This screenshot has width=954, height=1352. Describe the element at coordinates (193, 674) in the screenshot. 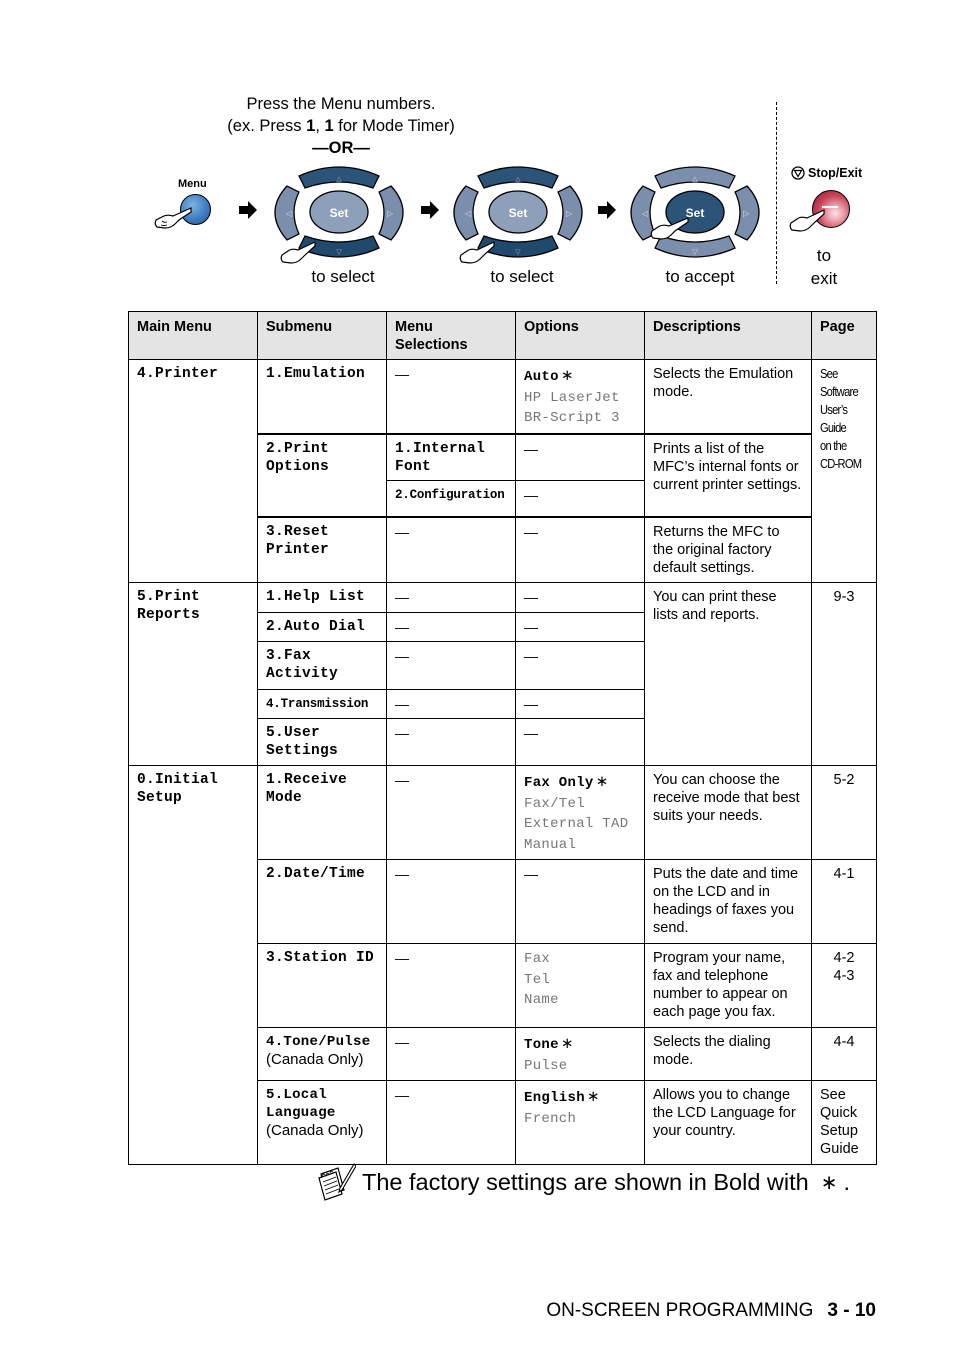

I see `main-menu-print-reports: 5.Print Reports` at that location.